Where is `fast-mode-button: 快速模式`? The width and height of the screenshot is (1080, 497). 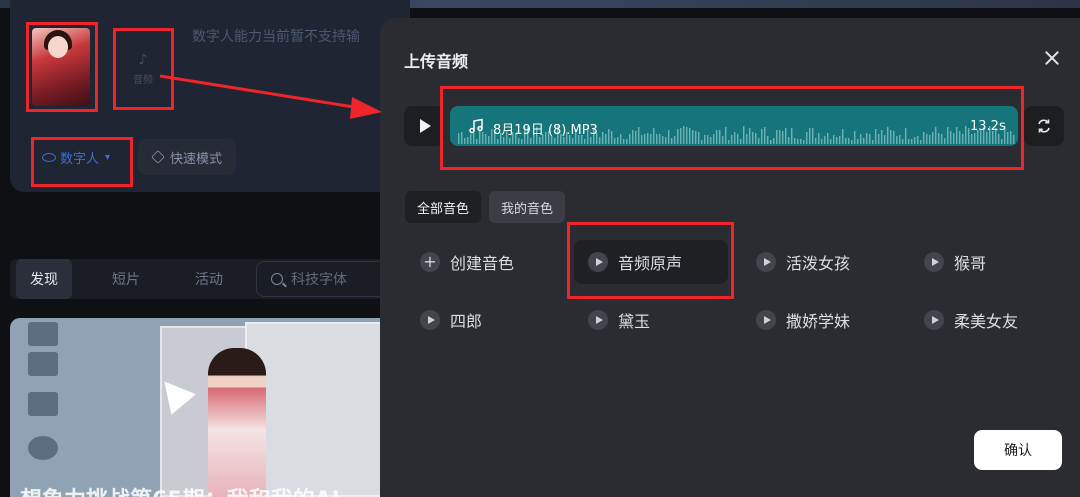
fast-mode-button: 快速模式 is located at coordinates (187, 157).